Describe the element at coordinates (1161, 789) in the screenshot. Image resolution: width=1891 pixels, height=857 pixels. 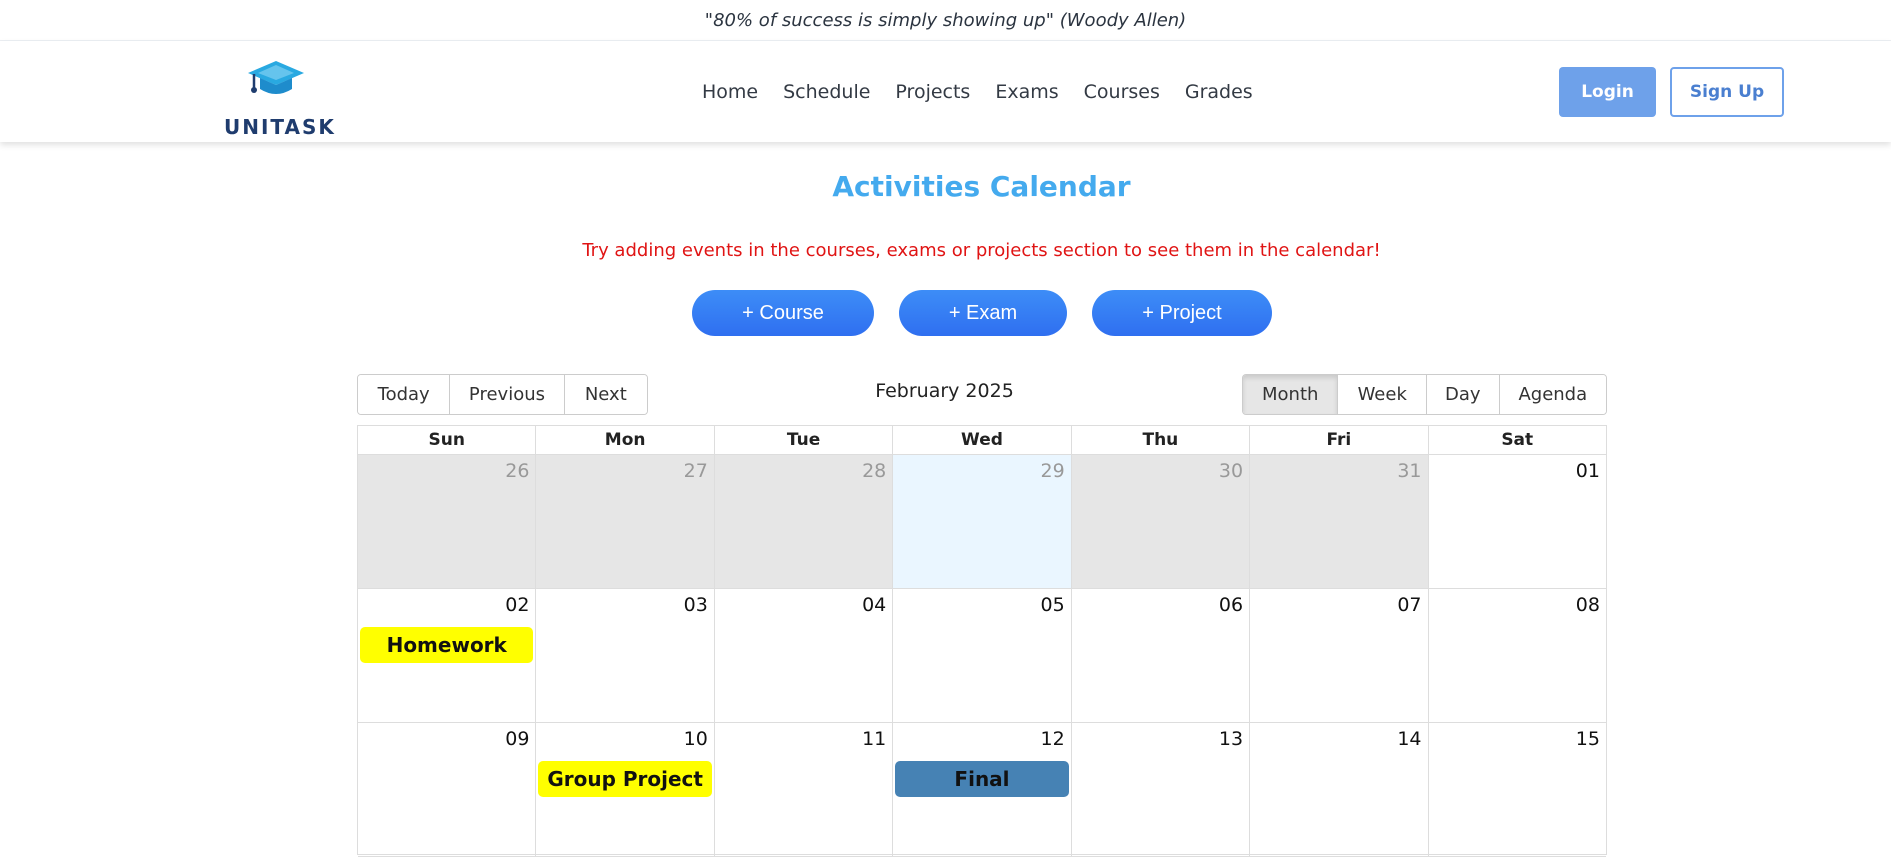
I see `calendar-day-cell: 13` at that location.